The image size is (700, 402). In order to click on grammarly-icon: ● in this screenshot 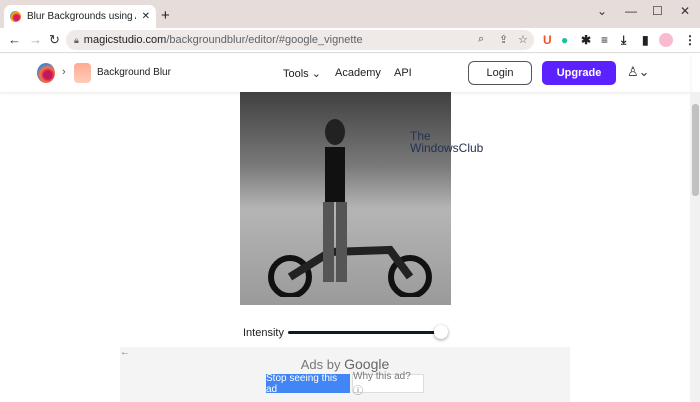, I will do `click(564, 40)`.